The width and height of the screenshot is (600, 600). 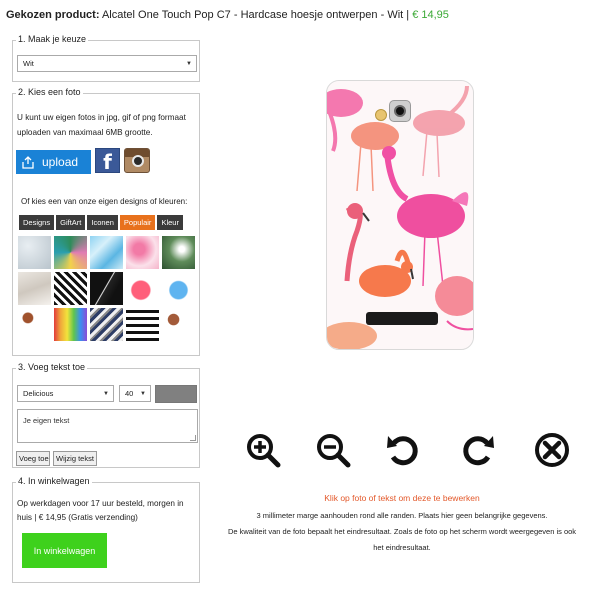 What do you see at coordinates (137, 222) in the screenshot?
I see `tab-populair: Populair` at bounding box center [137, 222].